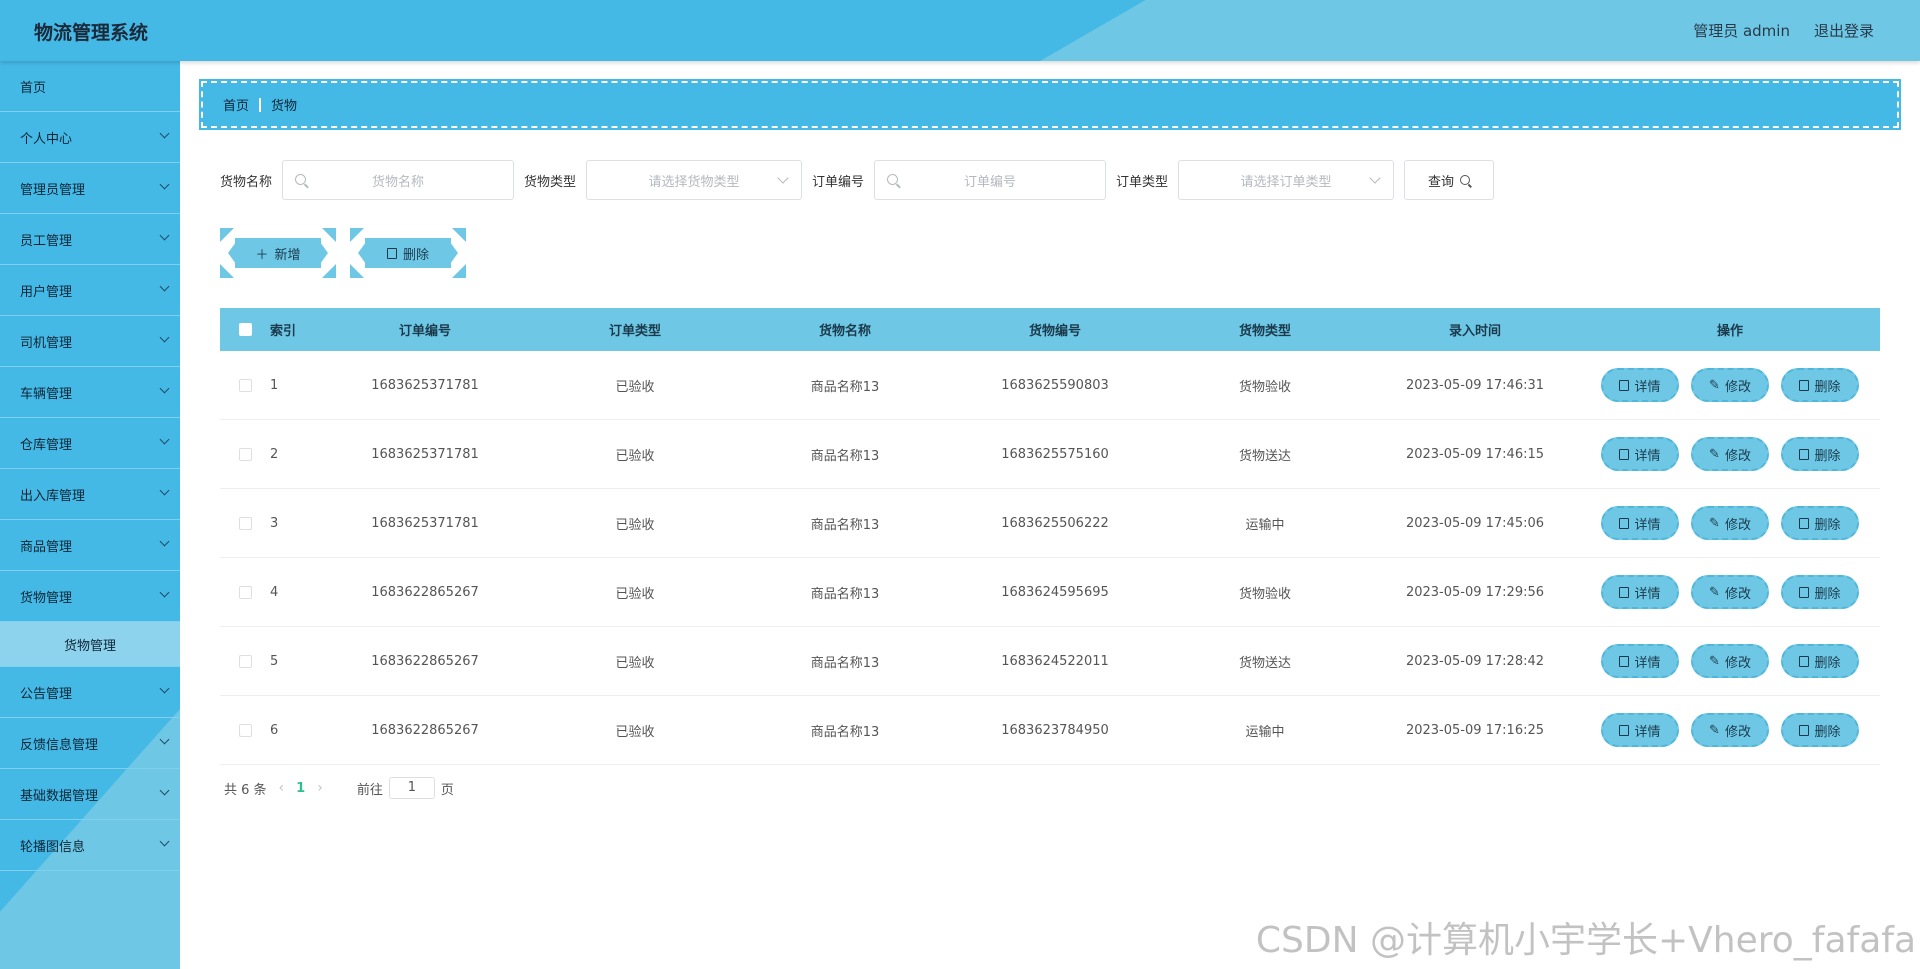 The image size is (1920, 969). What do you see at coordinates (1055, 592) in the screenshot?
I see `cell-goods-no: 1683624595695` at bounding box center [1055, 592].